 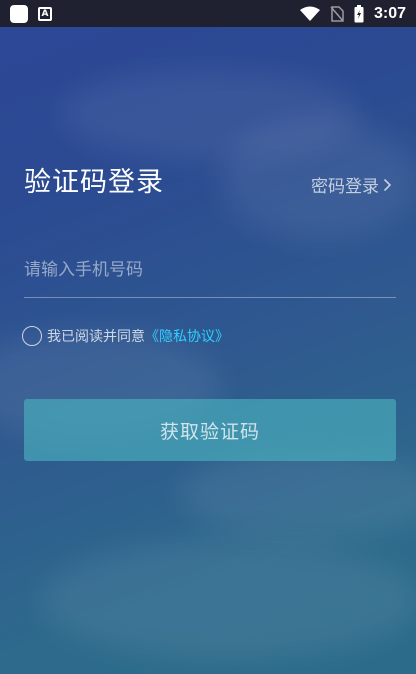 I want to click on get-code-button: 获取验证码, so click(x=210, y=430).